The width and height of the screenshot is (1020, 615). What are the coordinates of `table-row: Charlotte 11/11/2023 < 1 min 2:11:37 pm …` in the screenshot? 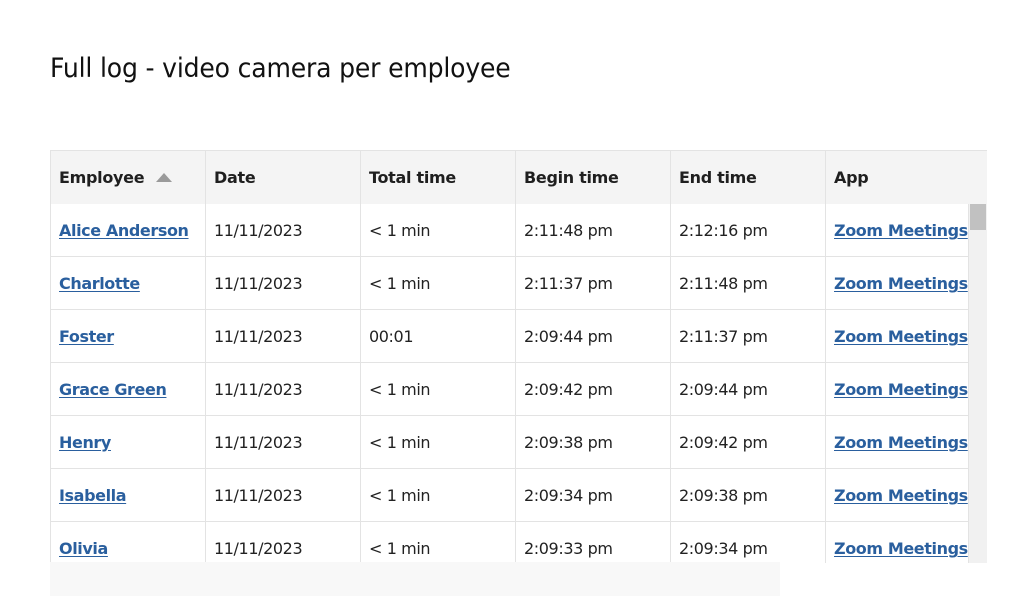 It's located at (519, 283).